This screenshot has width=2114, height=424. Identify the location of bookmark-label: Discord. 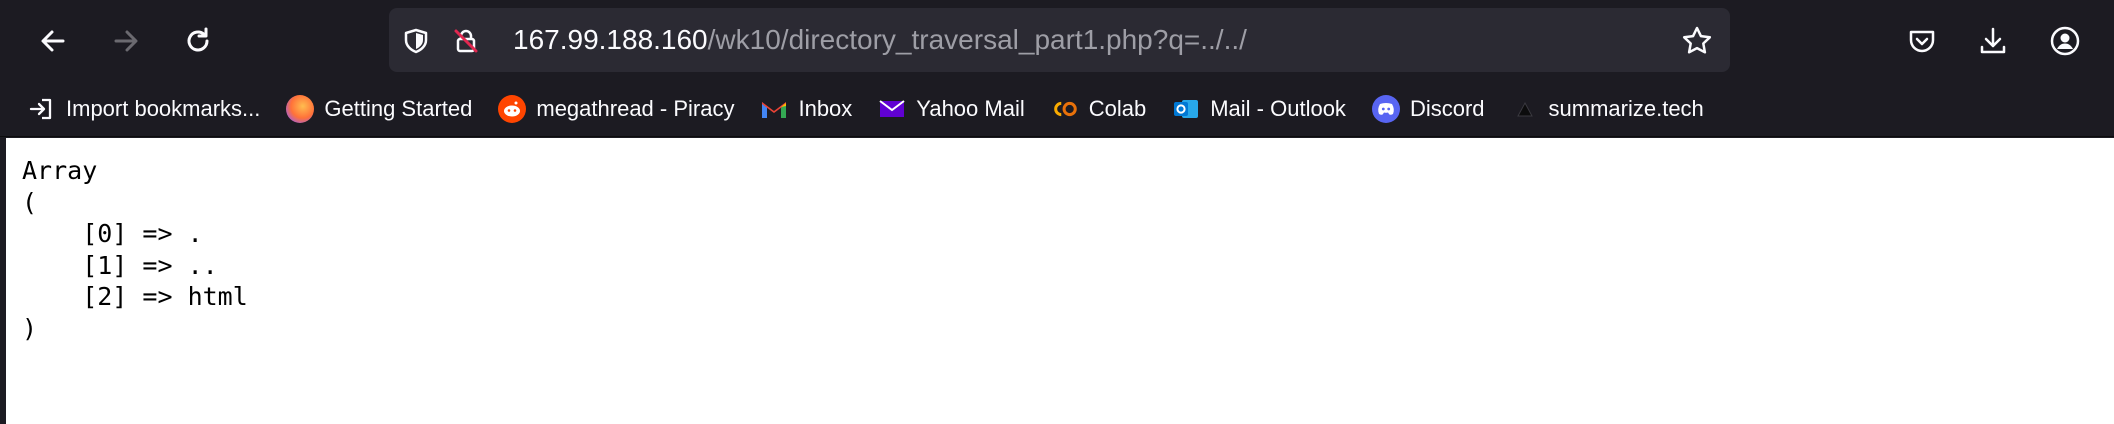
(1447, 108).